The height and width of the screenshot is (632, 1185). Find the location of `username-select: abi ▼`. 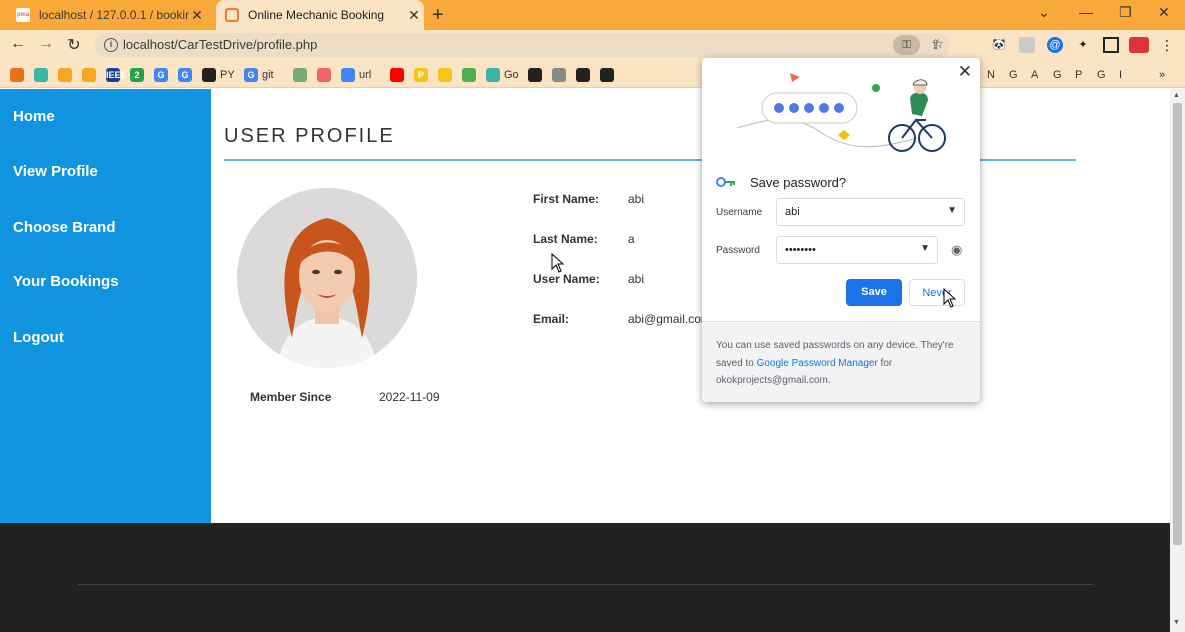

username-select: abi ▼ is located at coordinates (870, 212).